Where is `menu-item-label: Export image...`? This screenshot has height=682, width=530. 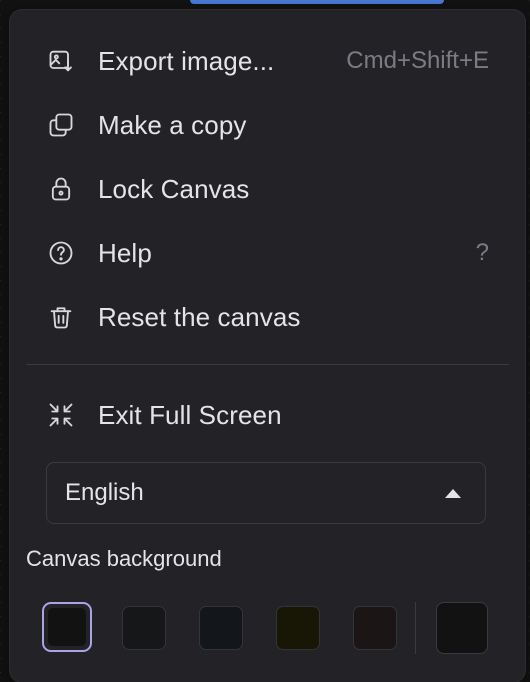 menu-item-label: Export image... is located at coordinates (186, 60).